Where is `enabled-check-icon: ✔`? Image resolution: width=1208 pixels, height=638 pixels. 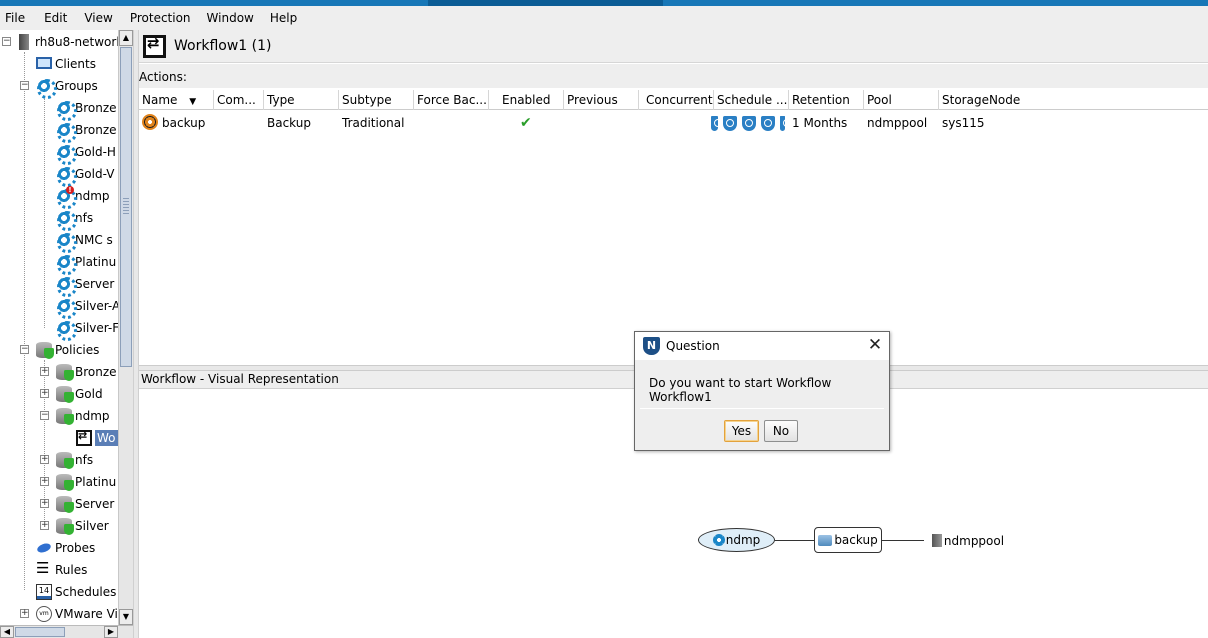
enabled-check-icon: ✔ is located at coordinates (526, 123).